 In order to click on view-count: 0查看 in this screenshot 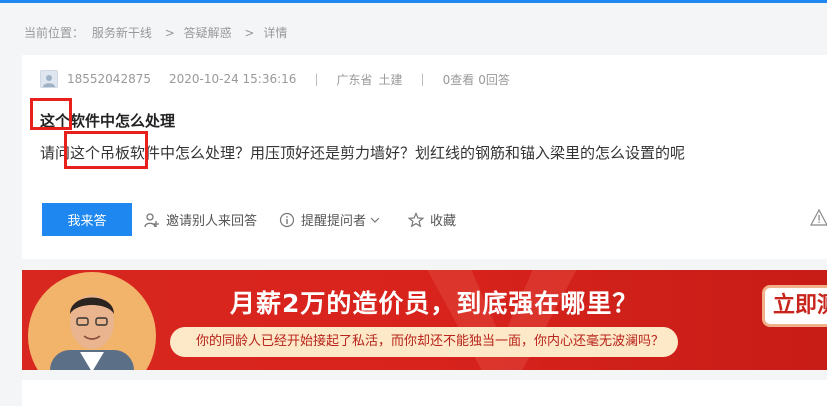, I will do `click(458, 79)`.